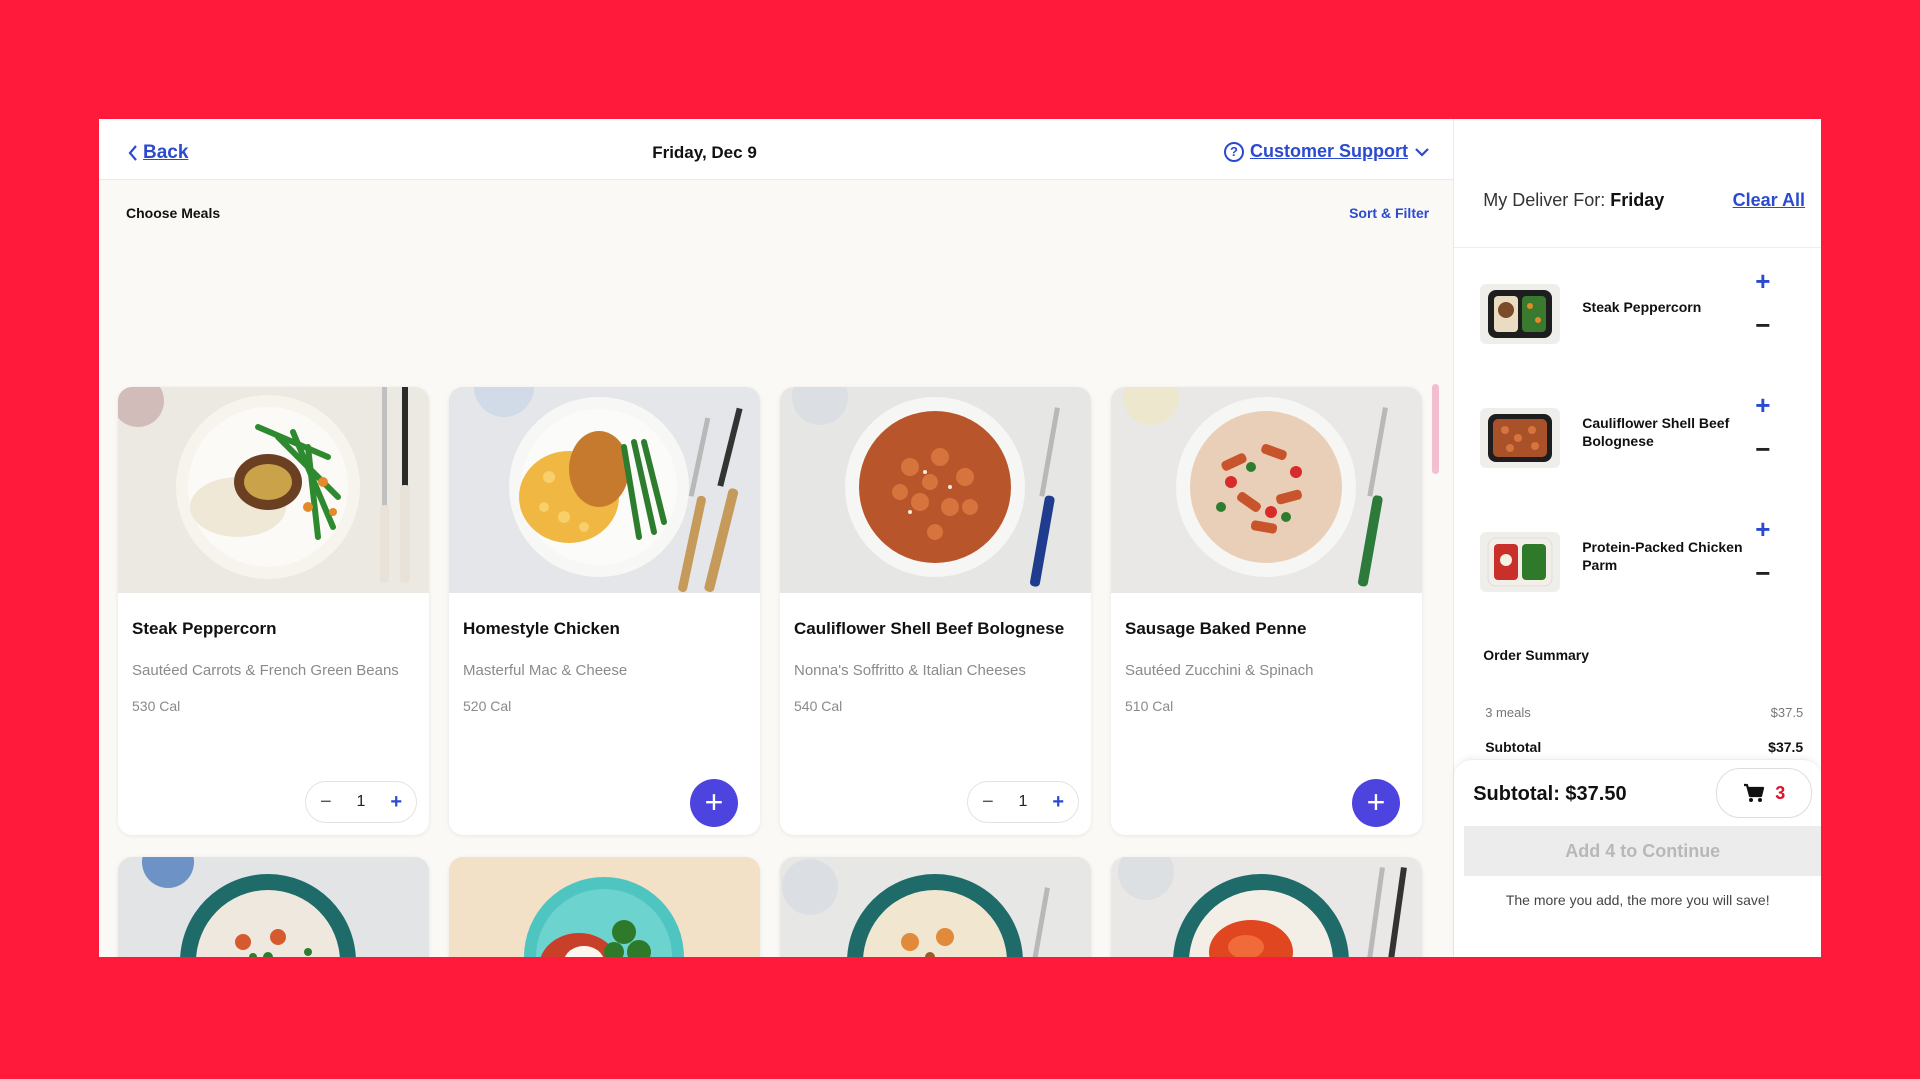 Image resolution: width=1920 pixels, height=1079 pixels. Describe the element at coordinates (776, 149) in the screenshot. I see `top-bar: Back Friday, Dec 9 ? Customer Support` at that location.